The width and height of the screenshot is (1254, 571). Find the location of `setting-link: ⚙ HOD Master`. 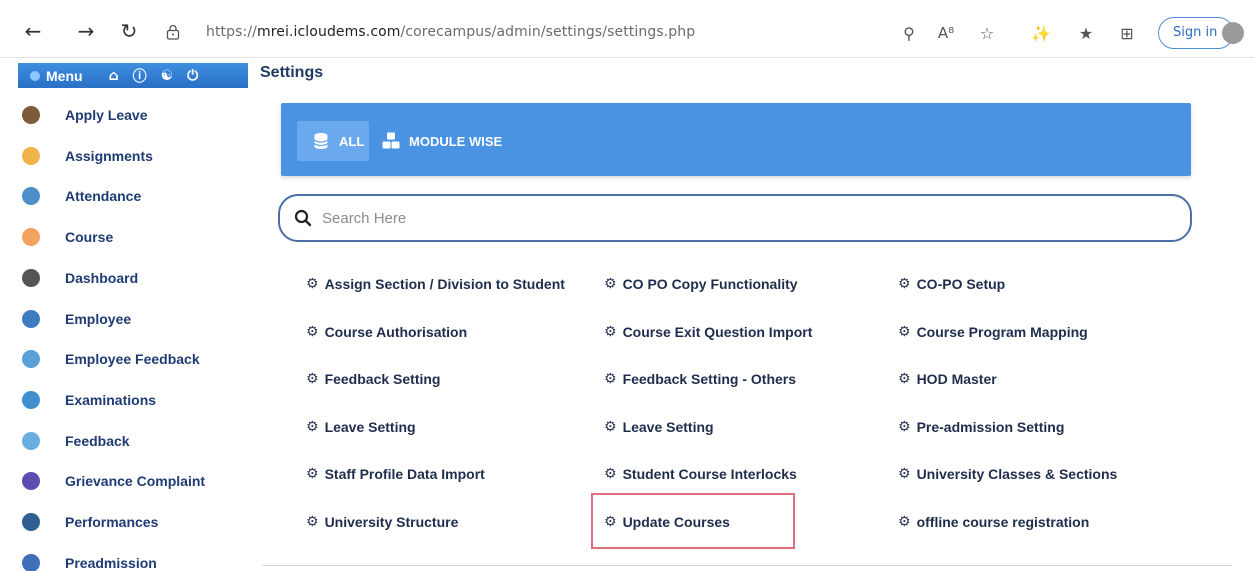

setting-link: ⚙ HOD Master is located at coordinates (947, 379).